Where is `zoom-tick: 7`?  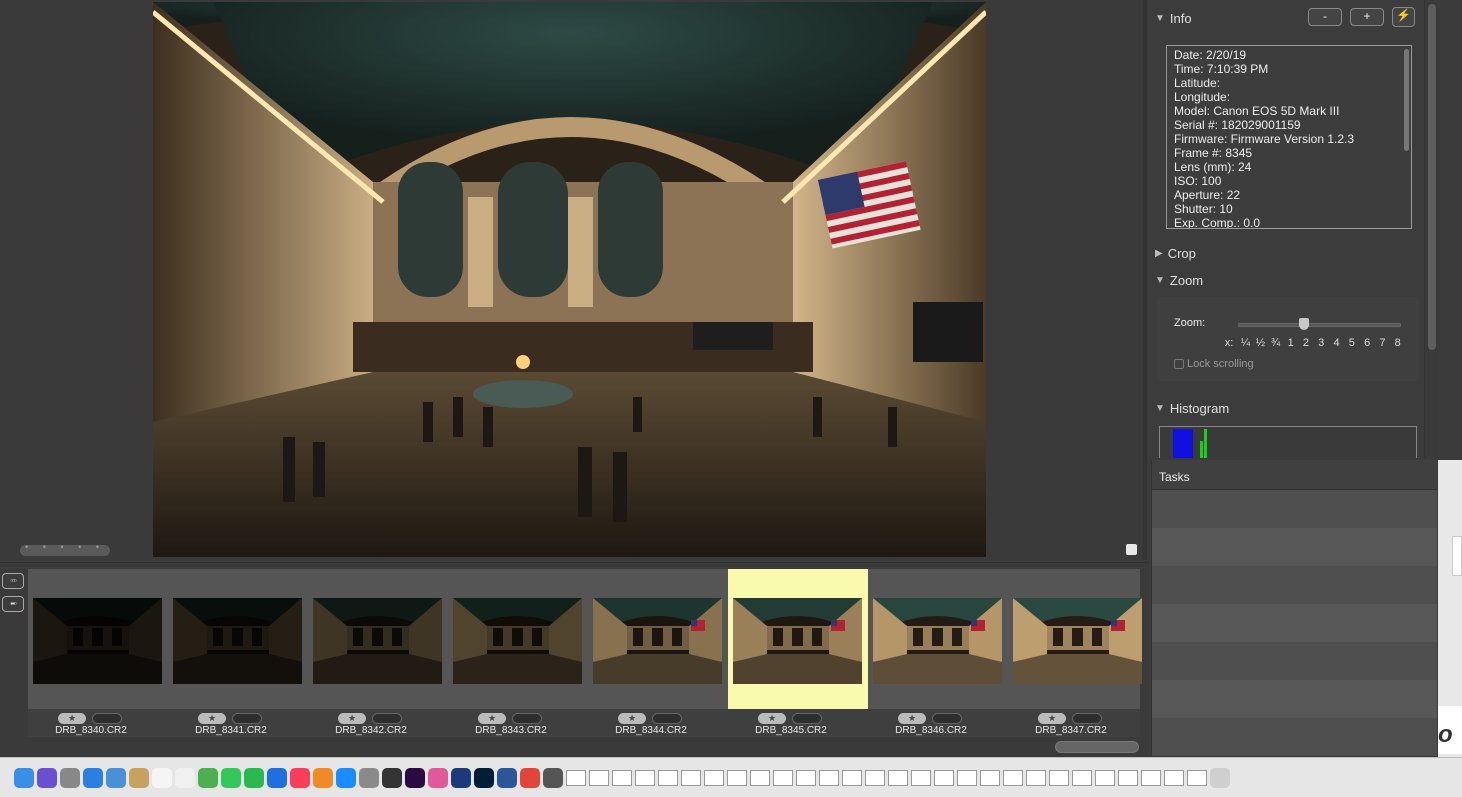
zoom-tick: 7 is located at coordinates (1382, 343).